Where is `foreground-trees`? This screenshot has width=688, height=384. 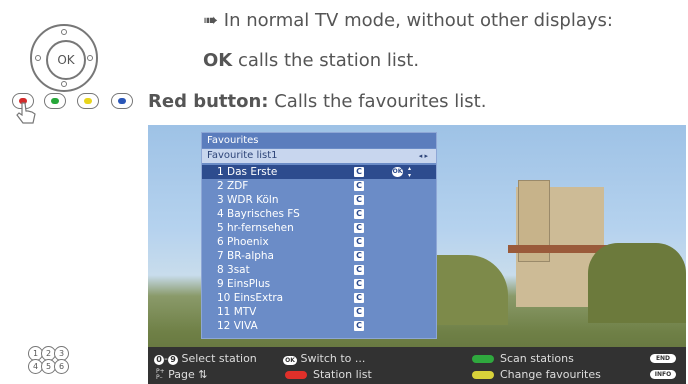 foreground-trees is located at coordinates (637, 283).